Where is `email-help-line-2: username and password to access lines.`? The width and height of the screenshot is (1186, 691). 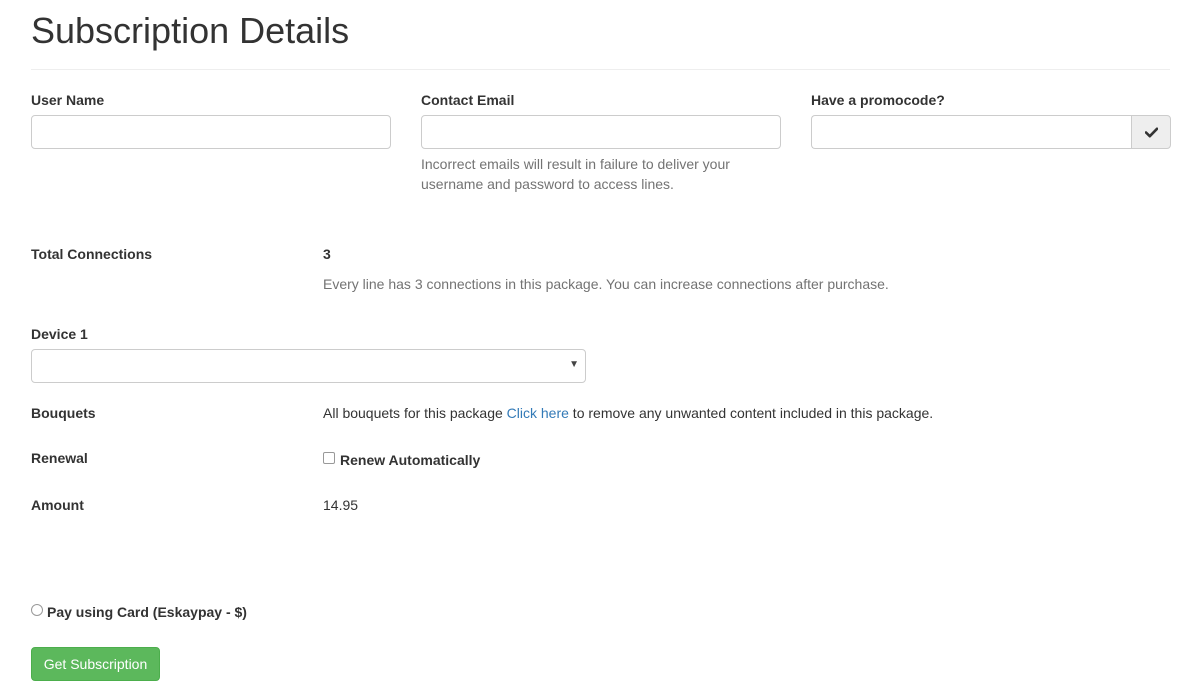 email-help-line-2: username and password to access lines. is located at coordinates (547, 184).